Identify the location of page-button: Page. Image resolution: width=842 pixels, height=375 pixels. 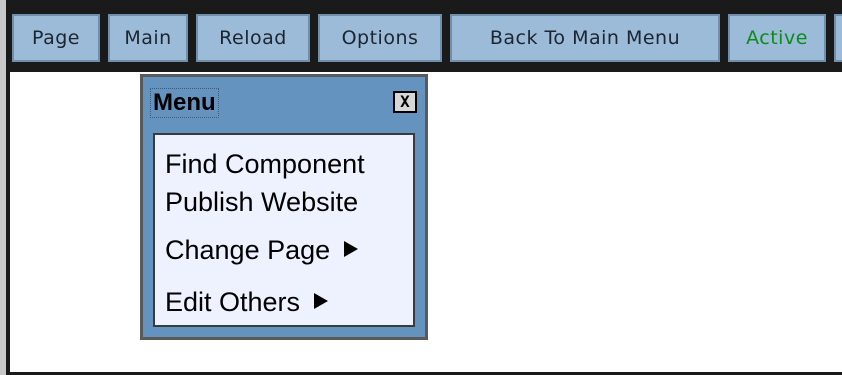
(56, 38).